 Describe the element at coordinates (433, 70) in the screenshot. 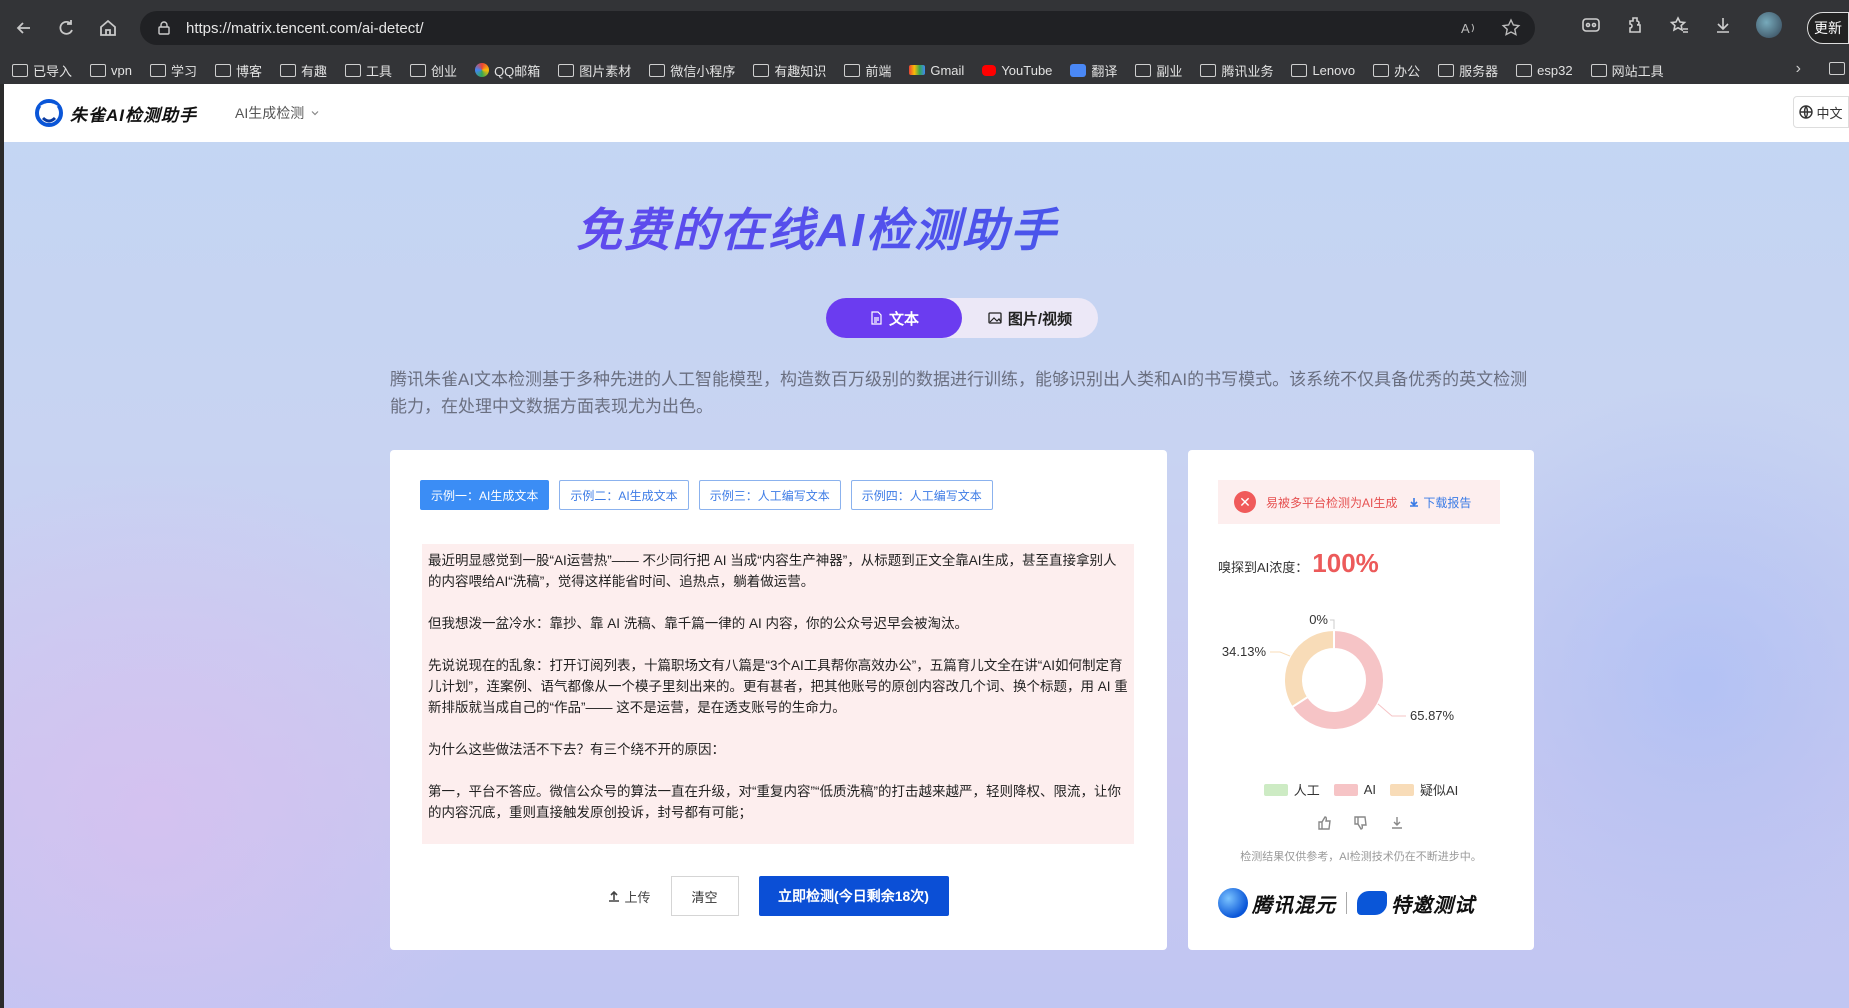

I see `bookmark-folder: 创业` at that location.